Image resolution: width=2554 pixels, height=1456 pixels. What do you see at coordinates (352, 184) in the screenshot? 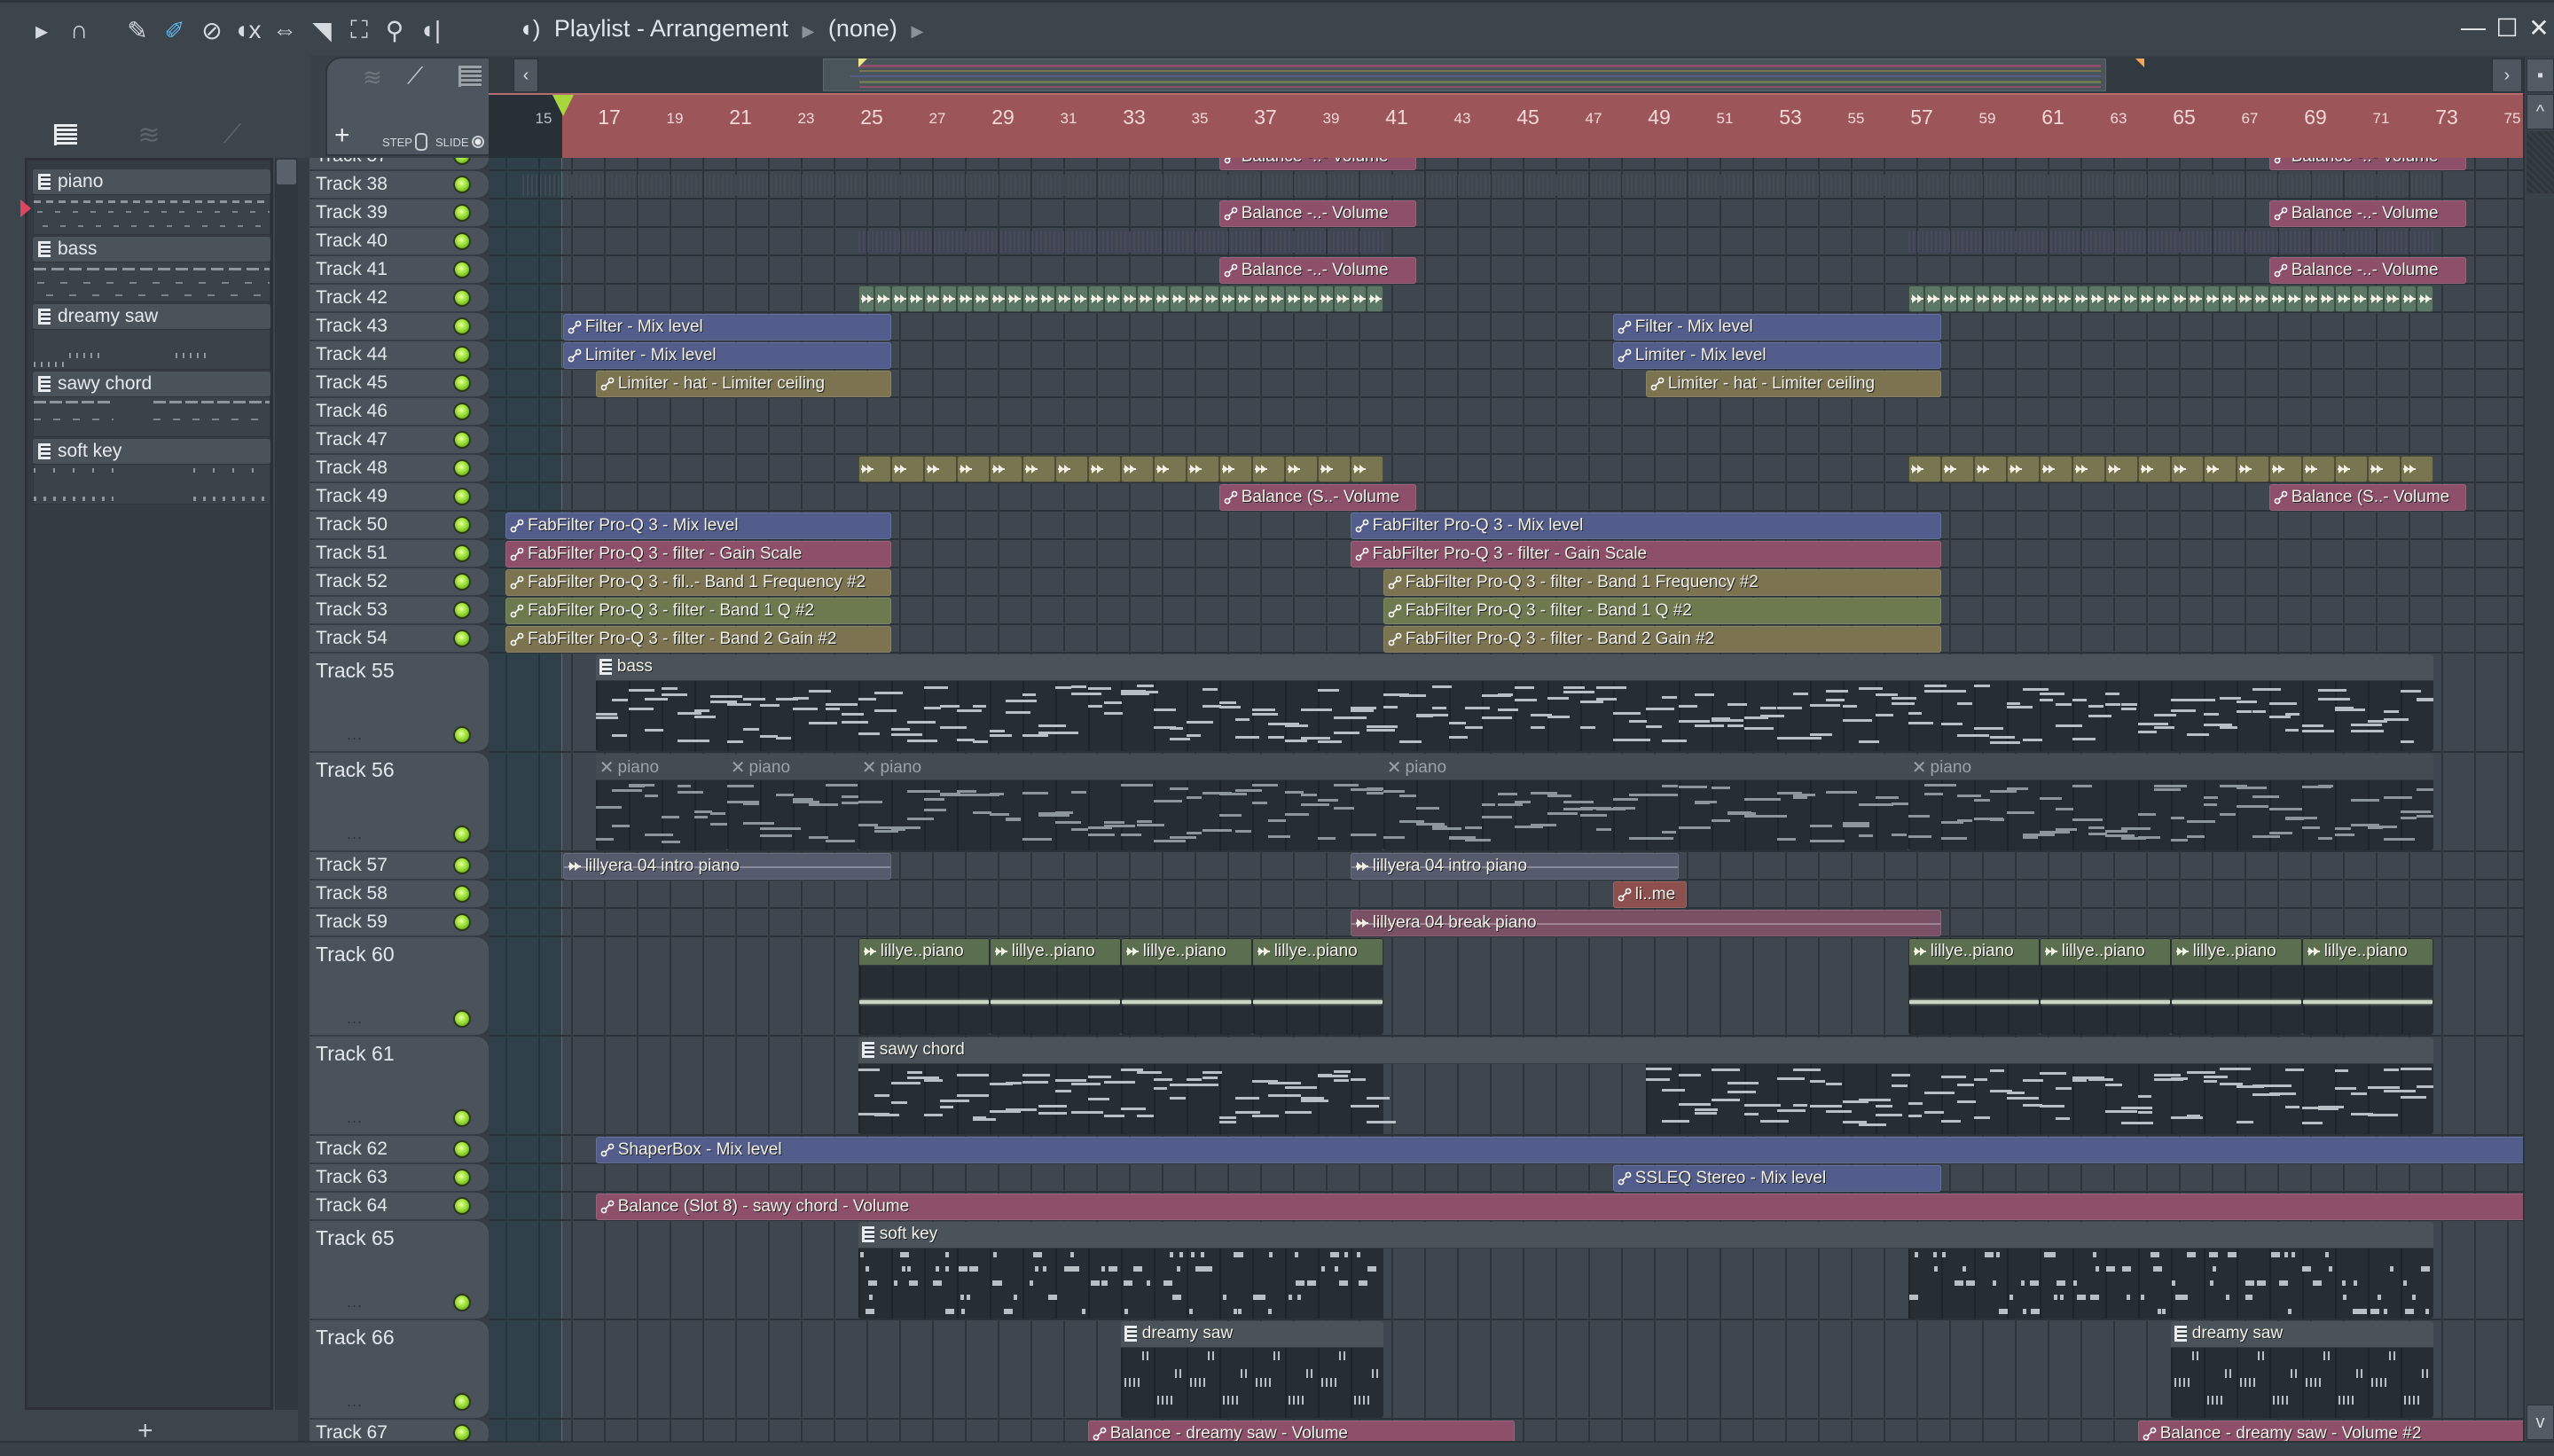
I see `track-name: Track 38` at bounding box center [352, 184].